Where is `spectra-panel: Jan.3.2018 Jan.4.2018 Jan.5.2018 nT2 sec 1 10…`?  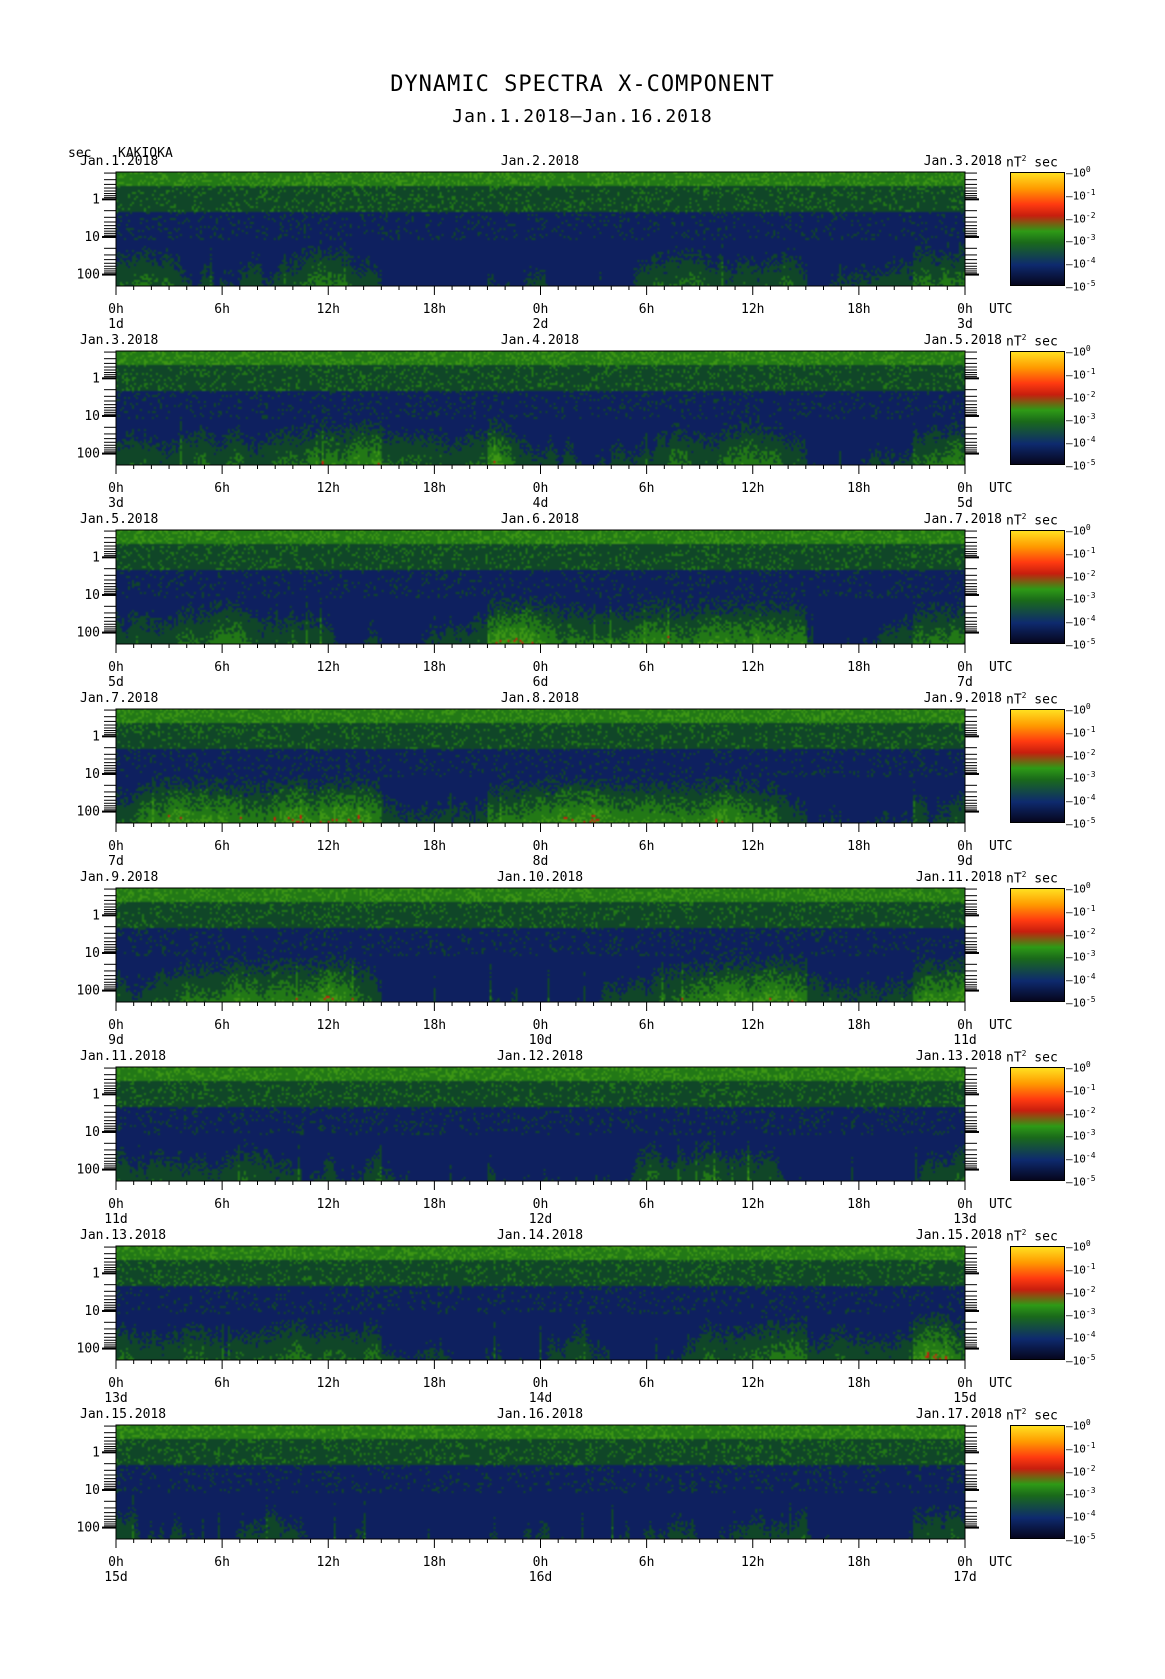
spectra-panel: Jan.3.2018 Jan.4.2018 Jan.5.2018 nT2 sec 1 10… is located at coordinates (582, 425).